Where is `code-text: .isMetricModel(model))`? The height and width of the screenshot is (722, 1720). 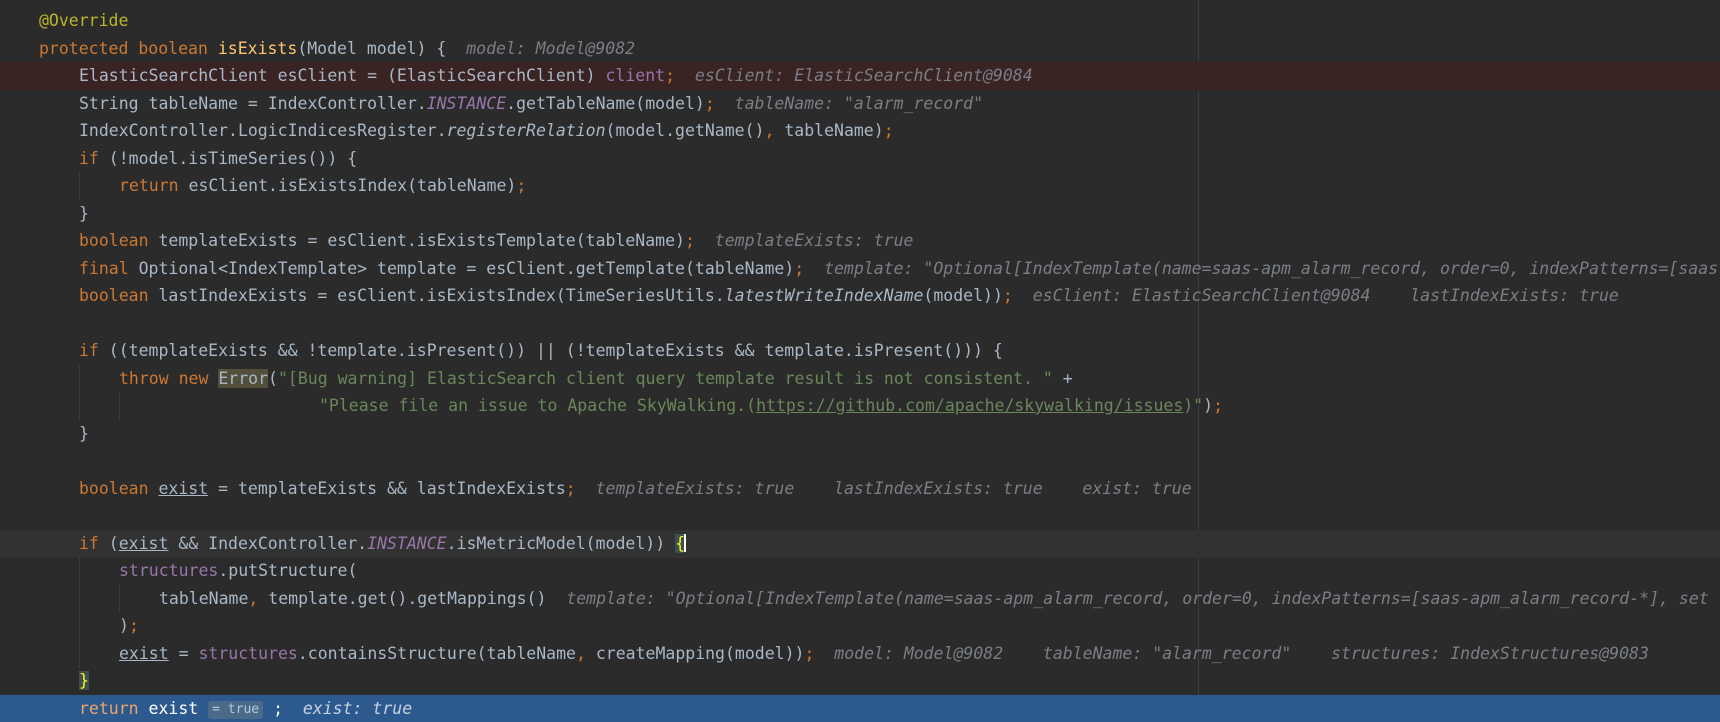 code-text: .isMetricModel(model)) is located at coordinates (561, 543).